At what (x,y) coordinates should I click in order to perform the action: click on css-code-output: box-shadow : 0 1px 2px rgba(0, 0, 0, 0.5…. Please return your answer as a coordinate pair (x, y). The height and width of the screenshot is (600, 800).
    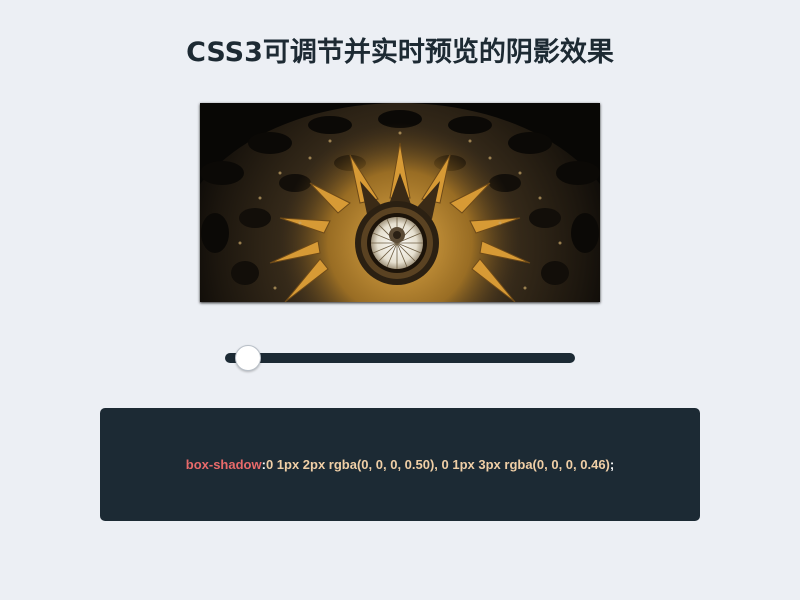
    Looking at the image, I should click on (400, 464).